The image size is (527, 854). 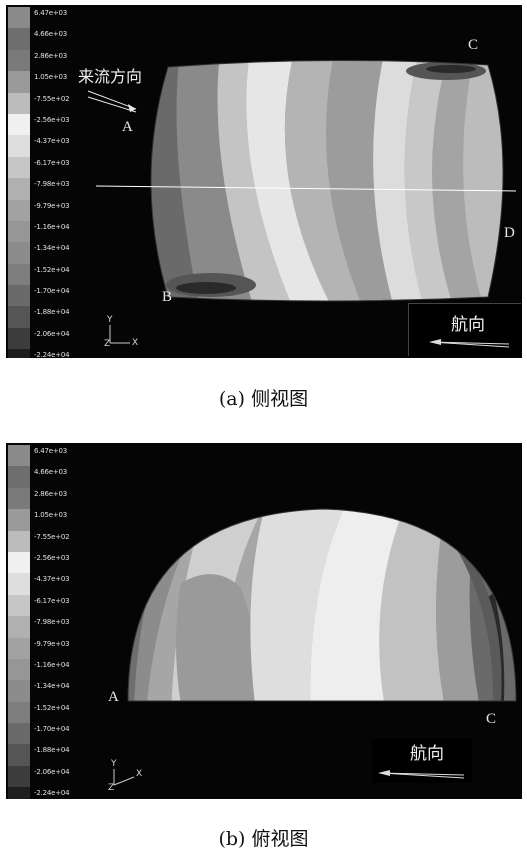 What do you see at coordinates (263, 399) in the screenshot?
I see `caption-a: (a) 侧视图` at bounding box center [263, 399].